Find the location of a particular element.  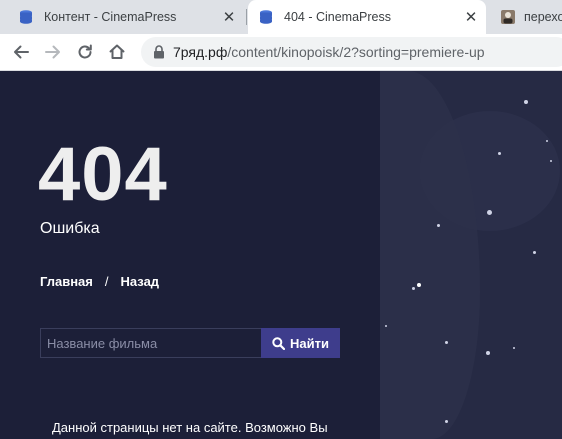

home-link: Главная is located at coordinates (66, 281).